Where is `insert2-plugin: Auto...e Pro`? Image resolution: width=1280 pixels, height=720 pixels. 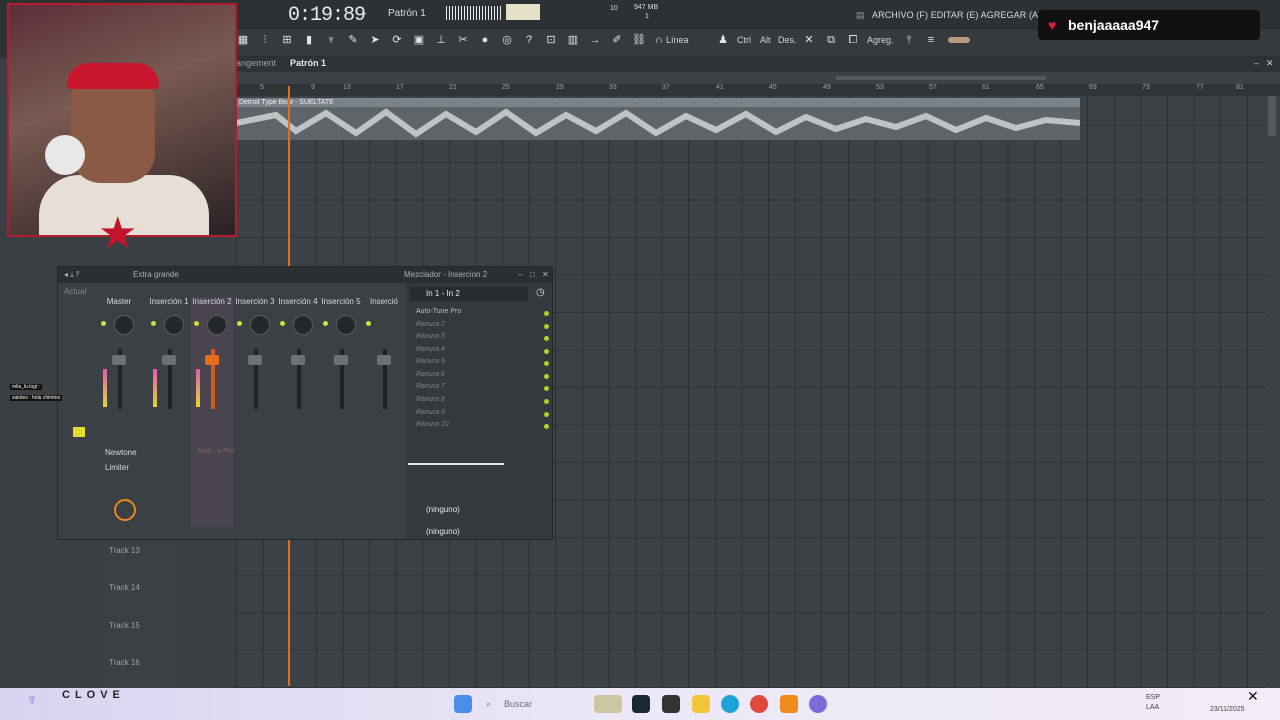
insert2-plugin: Auto...e Pro is located at coordinates (215, 451).